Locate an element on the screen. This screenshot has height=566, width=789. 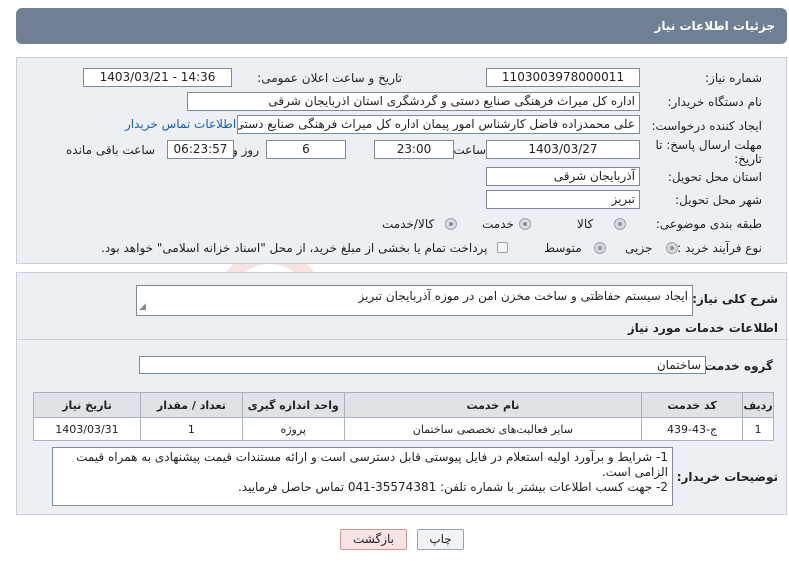
col-header-unit: واحد اندازه گیری is located at coordinates (293, 405).